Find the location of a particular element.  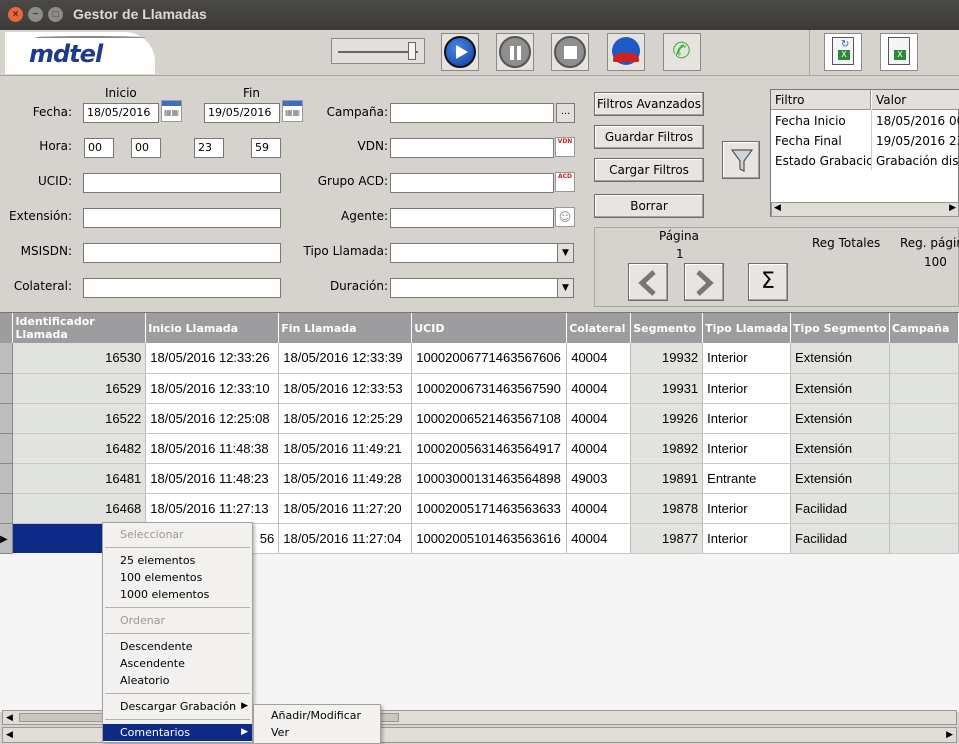

filter-table-hscrollbar: ◀ ▶ is located at coordinates (865, 209).